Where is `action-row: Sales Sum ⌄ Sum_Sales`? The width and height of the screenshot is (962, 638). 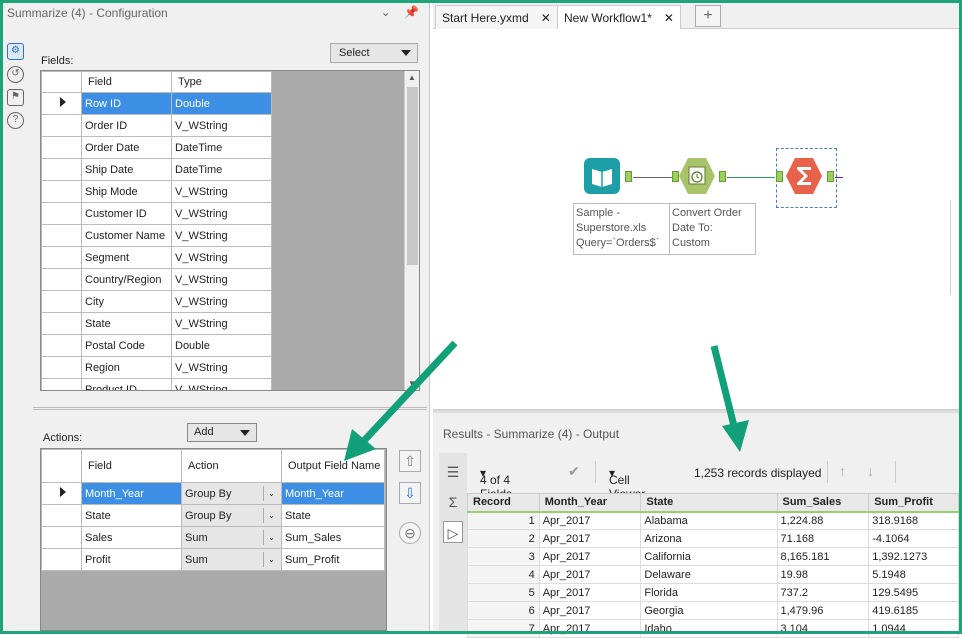
action-row: Sales Sum ⌄ Sum_Sales is located at coordinates (213, 537).